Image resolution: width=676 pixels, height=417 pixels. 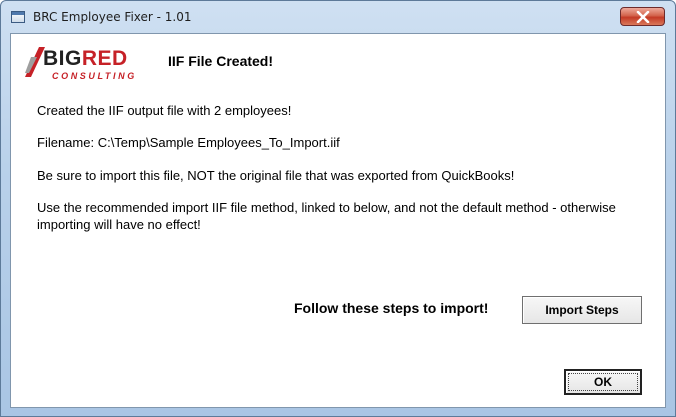 What do you see at coordinates (112, 17) in the screenshot?
I see `window-title: BRC Employee Fixer - 1.01` at bounding box center [112, 17].